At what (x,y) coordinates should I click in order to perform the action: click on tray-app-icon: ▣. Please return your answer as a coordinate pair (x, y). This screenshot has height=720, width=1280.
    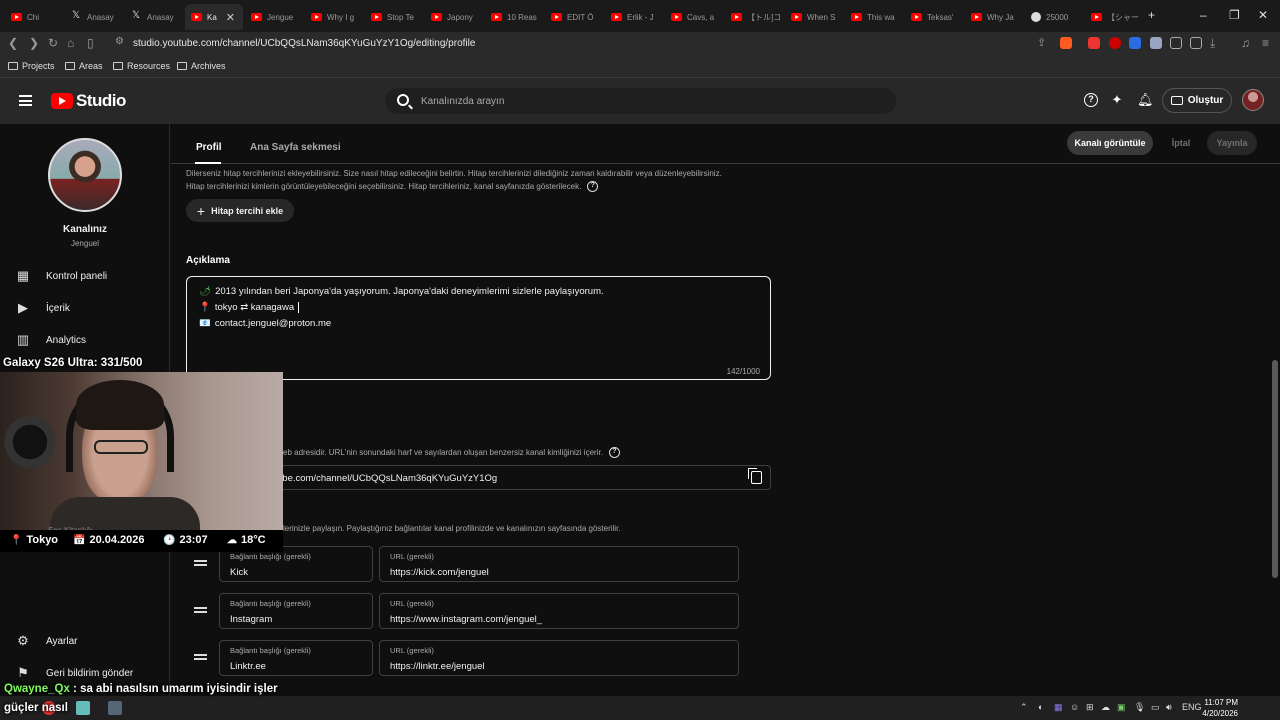
    Looking at the image, I should click on (1121, 707).